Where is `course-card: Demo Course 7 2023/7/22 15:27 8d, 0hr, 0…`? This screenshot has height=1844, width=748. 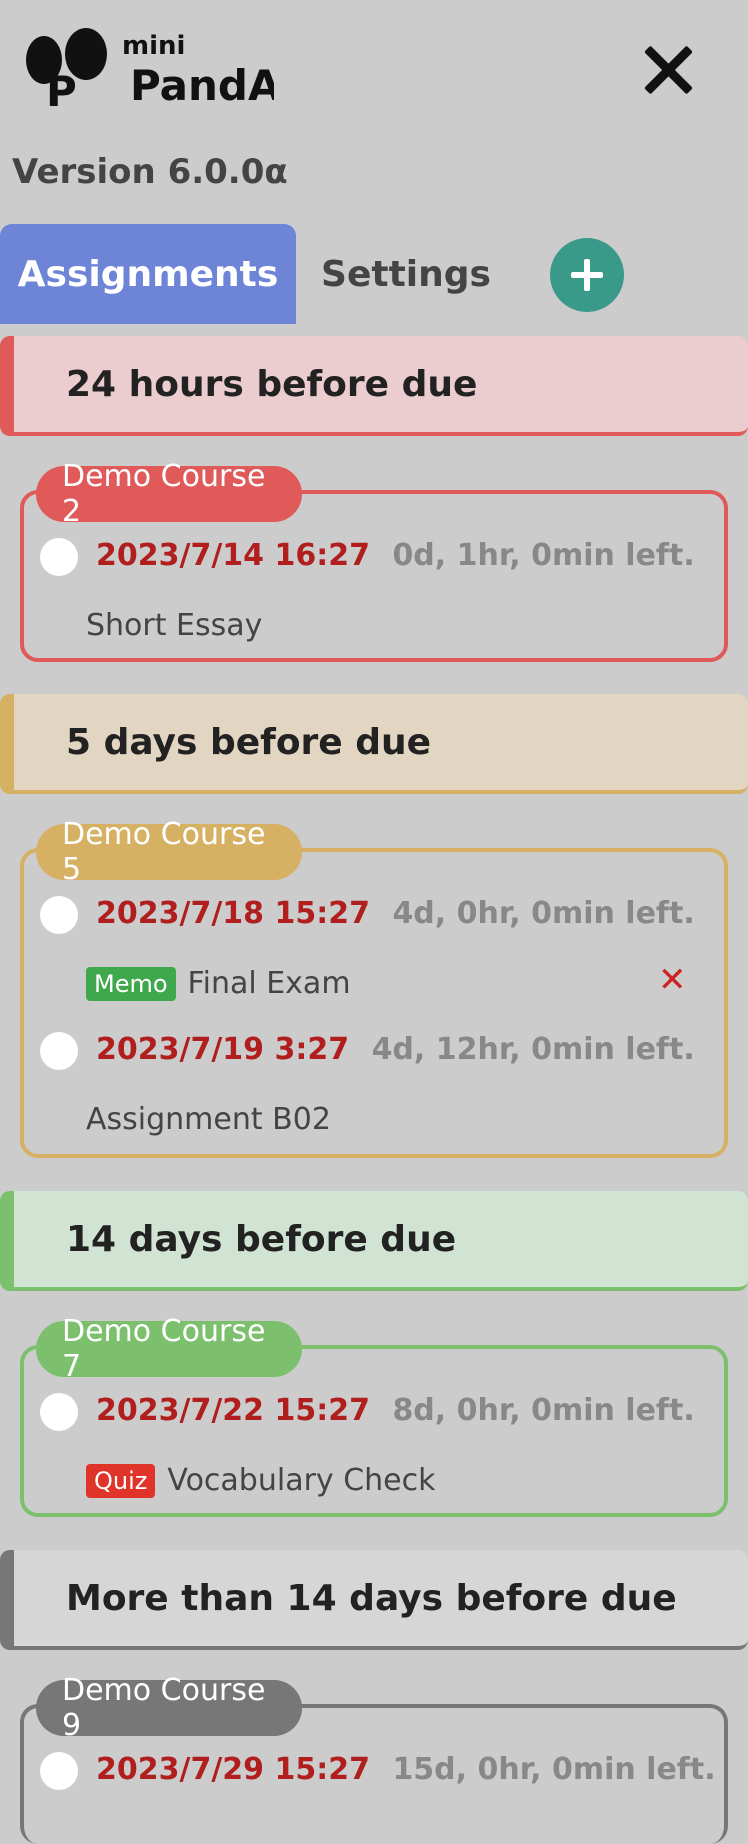
course-card: Demo Course 7 2023/7/22 15:27 8d, 0hr, 0… is located at coordinates (374, 1415).